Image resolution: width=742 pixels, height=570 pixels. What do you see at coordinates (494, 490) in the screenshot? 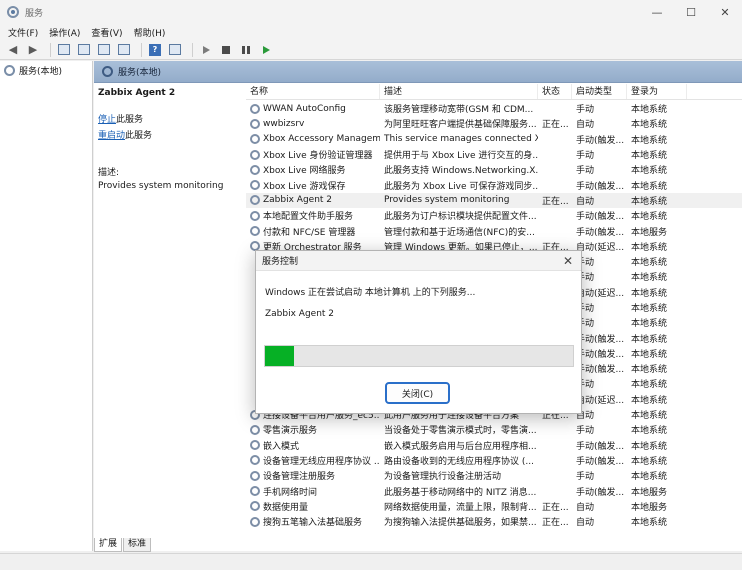
I see `table-row: 手机网络时间 此服务基于移动网络中的 NITZ 消息... 手动(触发... 本地服务` at bounding box center [494, 490].